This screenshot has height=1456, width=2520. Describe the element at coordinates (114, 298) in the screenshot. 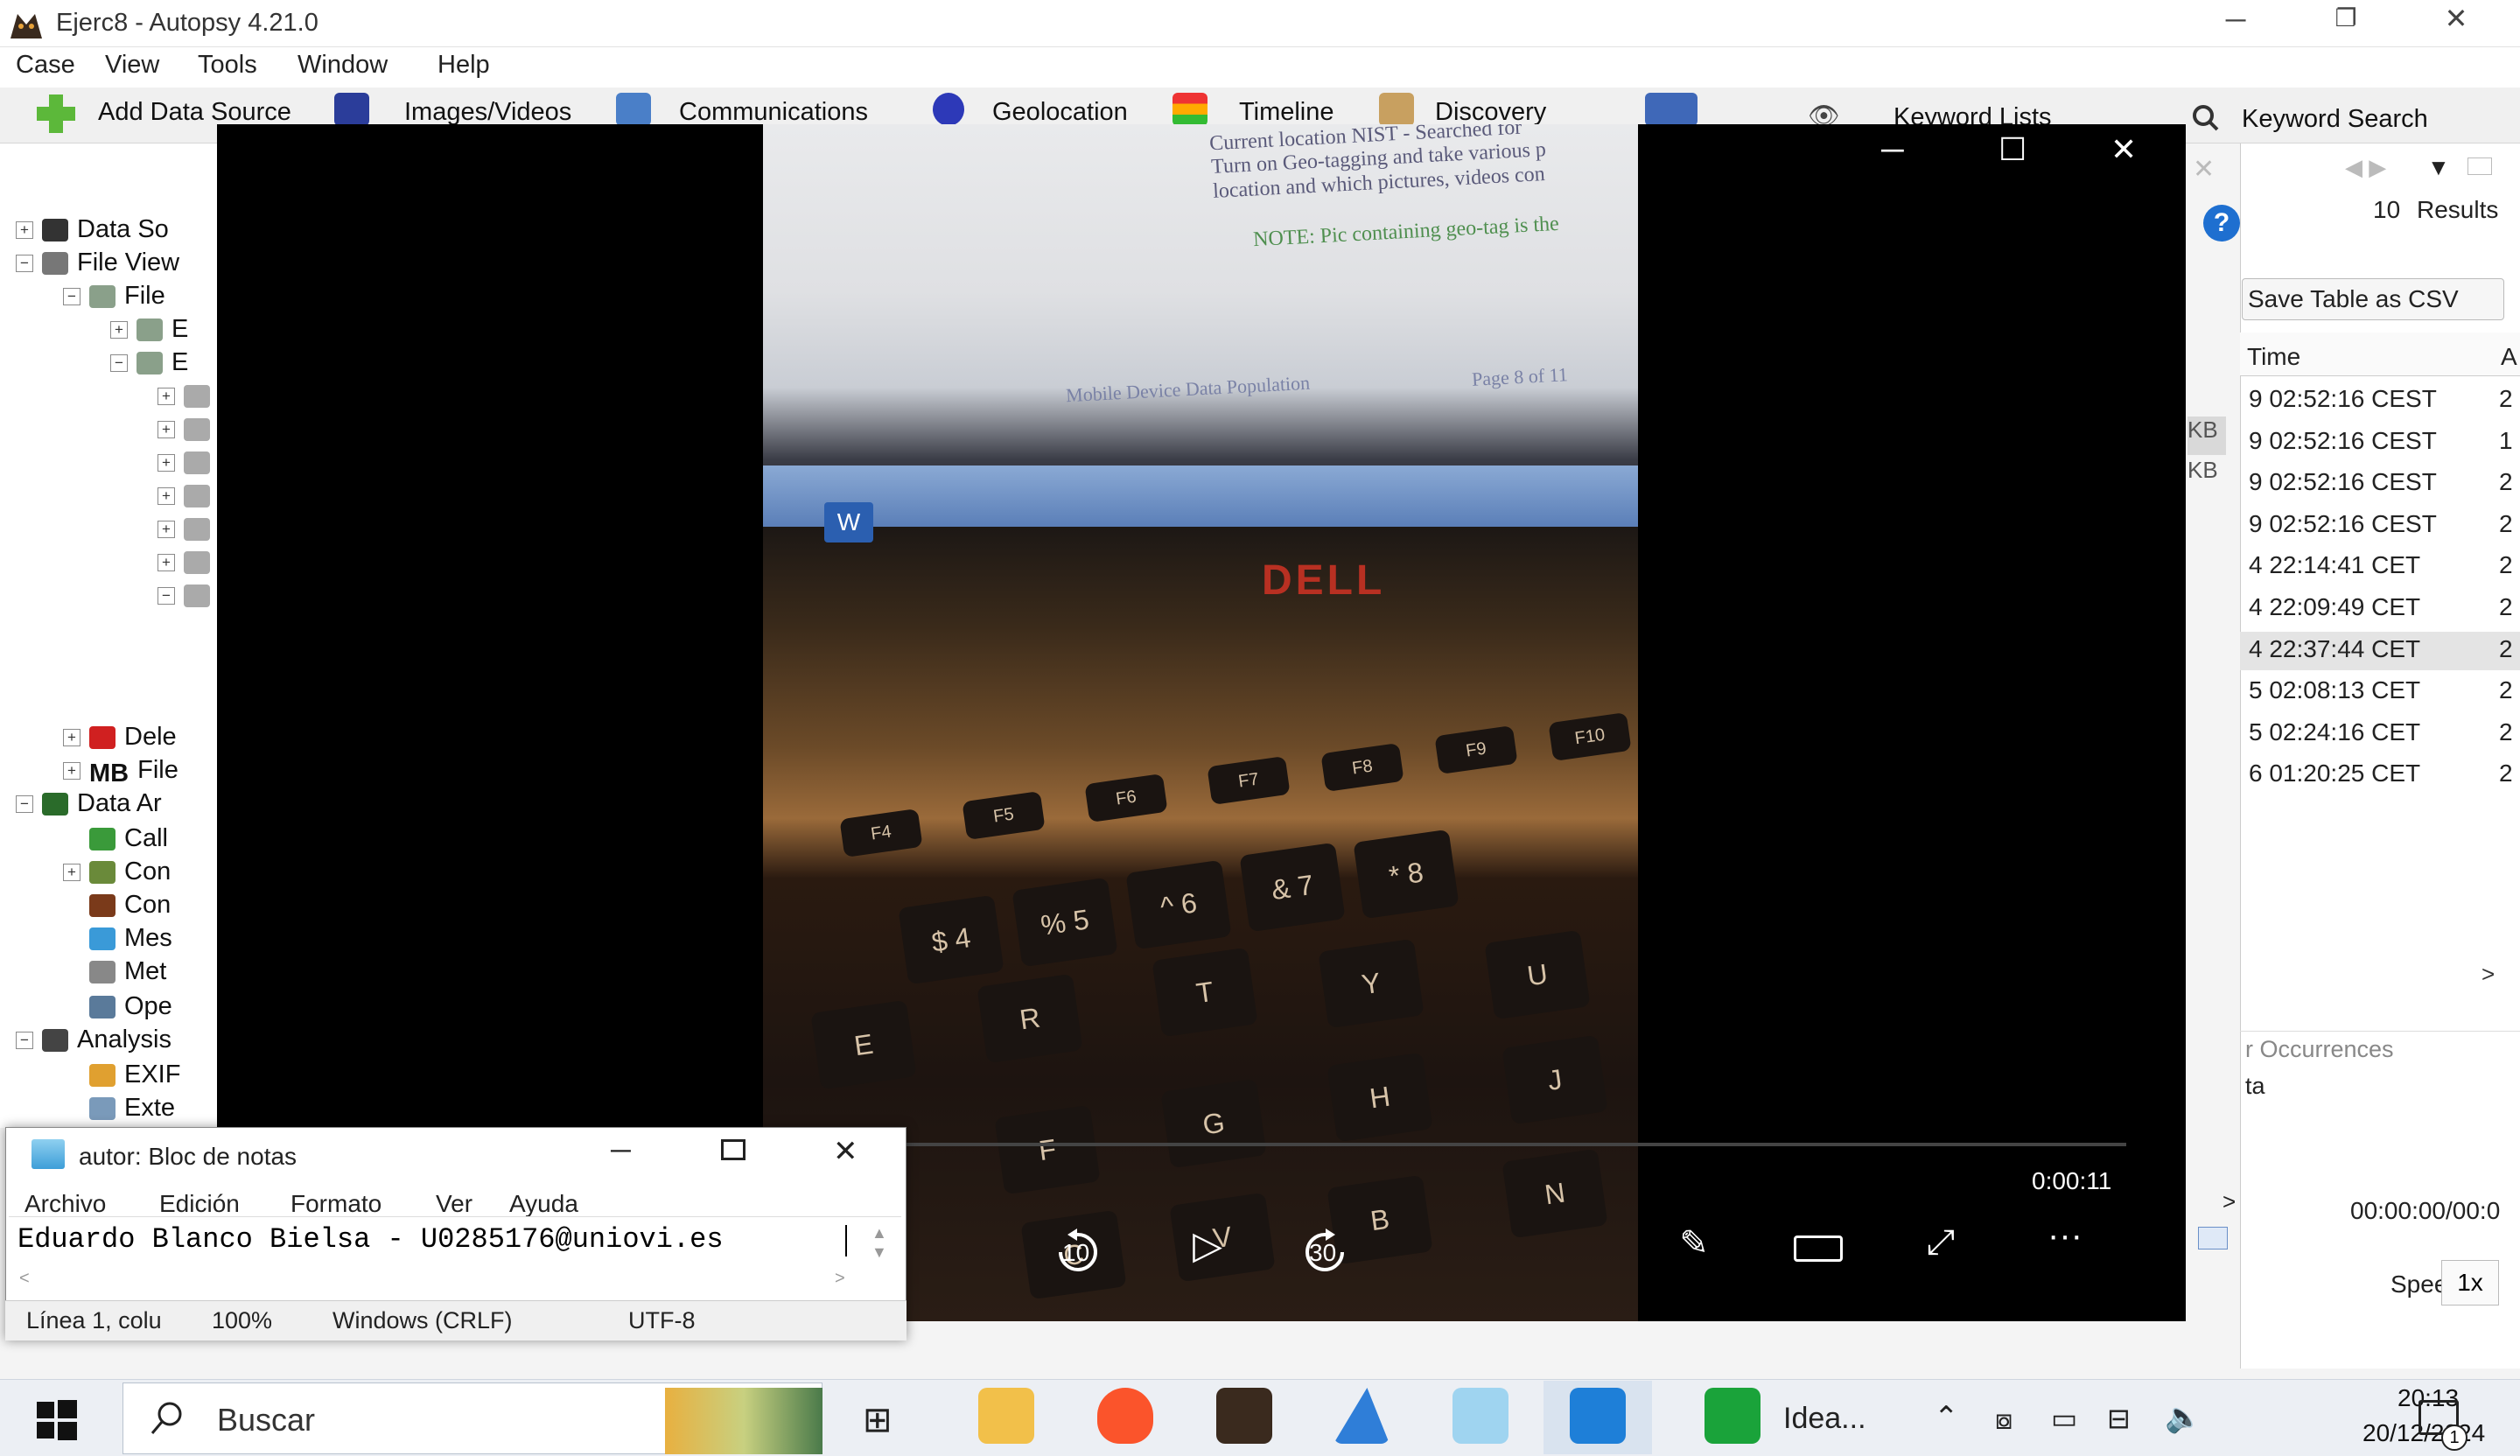

I see `tree-node: − File` at that location.